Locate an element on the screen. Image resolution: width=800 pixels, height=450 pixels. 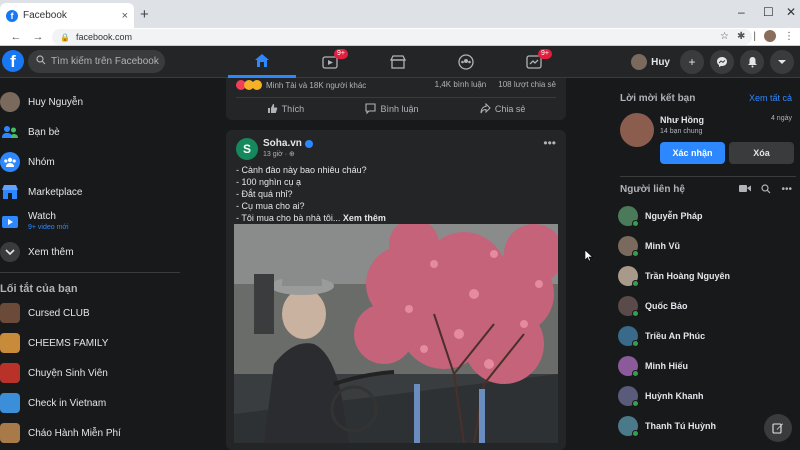
post-timestamp: 13 giờ · ⊕ is located at coordinates (279, 154).